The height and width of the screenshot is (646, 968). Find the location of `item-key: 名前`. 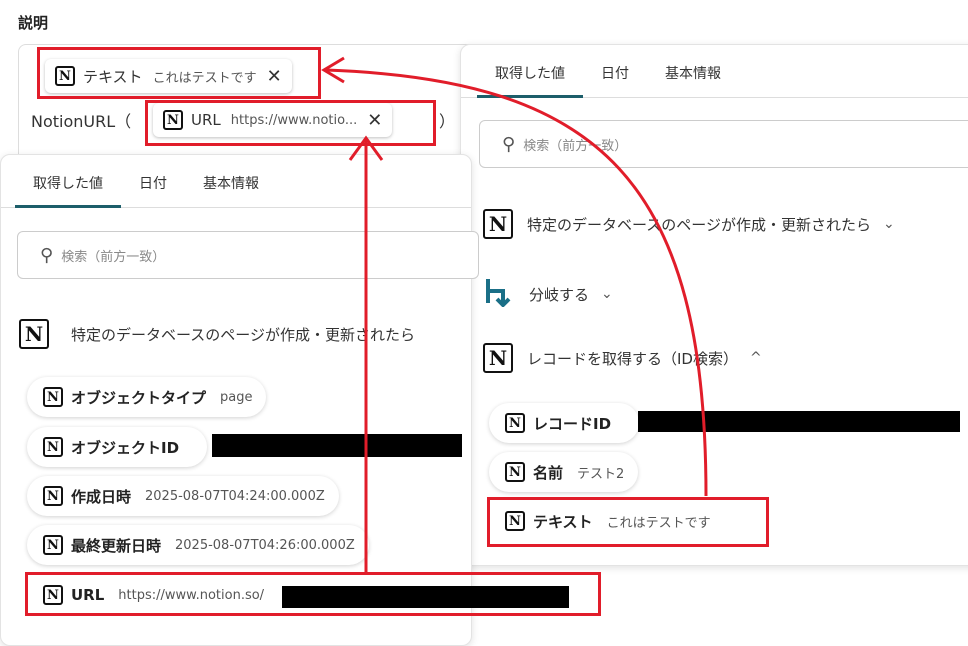

item-key: 名前 is located at coordinates (548, 472).